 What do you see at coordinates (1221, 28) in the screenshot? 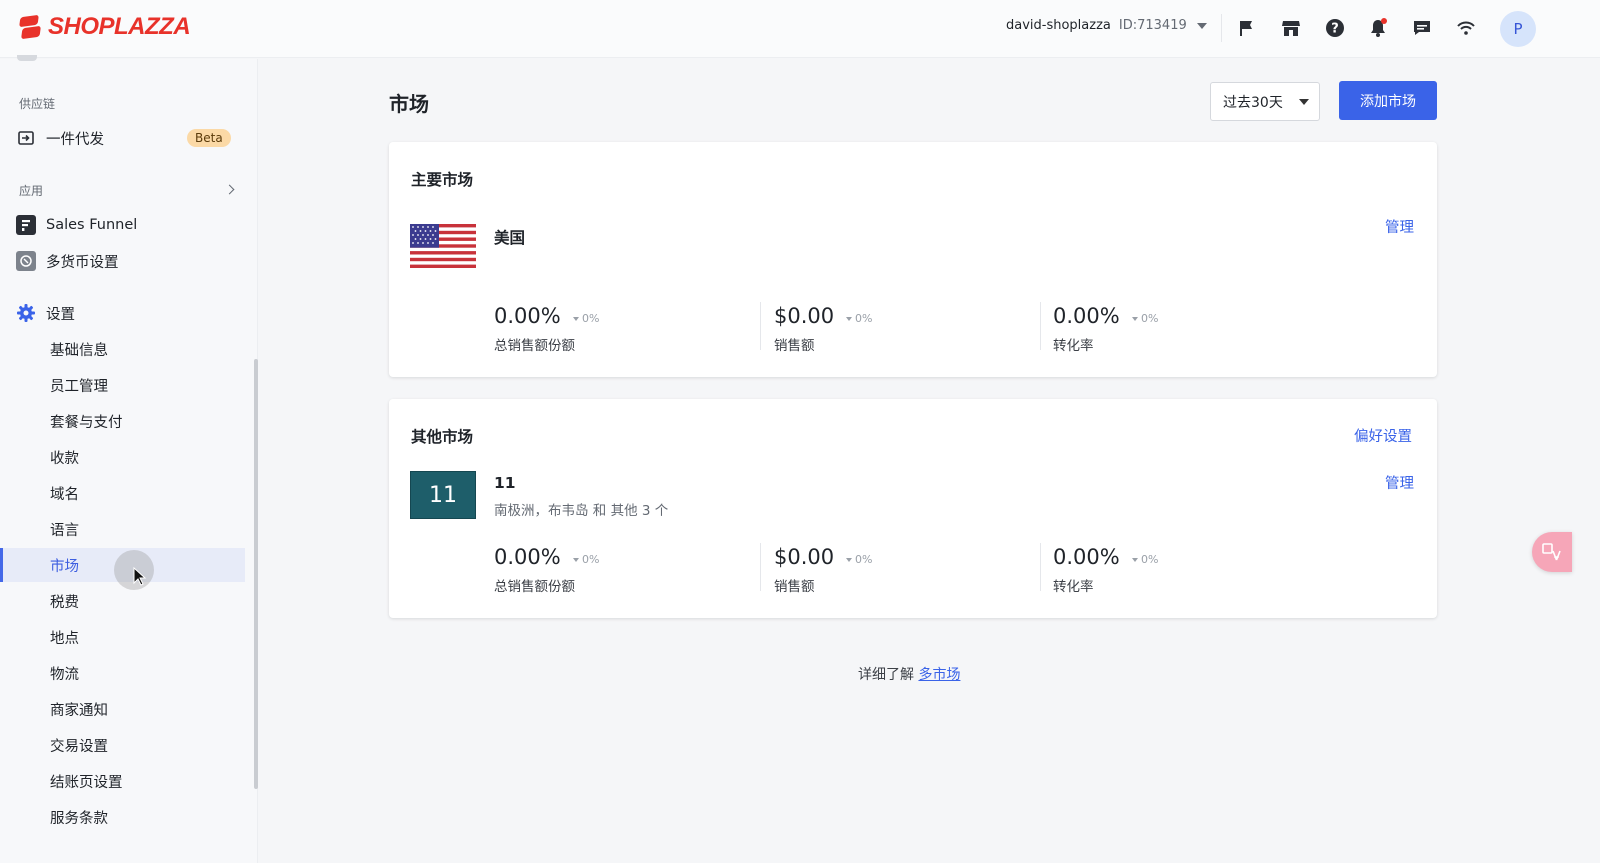
I see `header-divider` at bounding box center [1221, 28].